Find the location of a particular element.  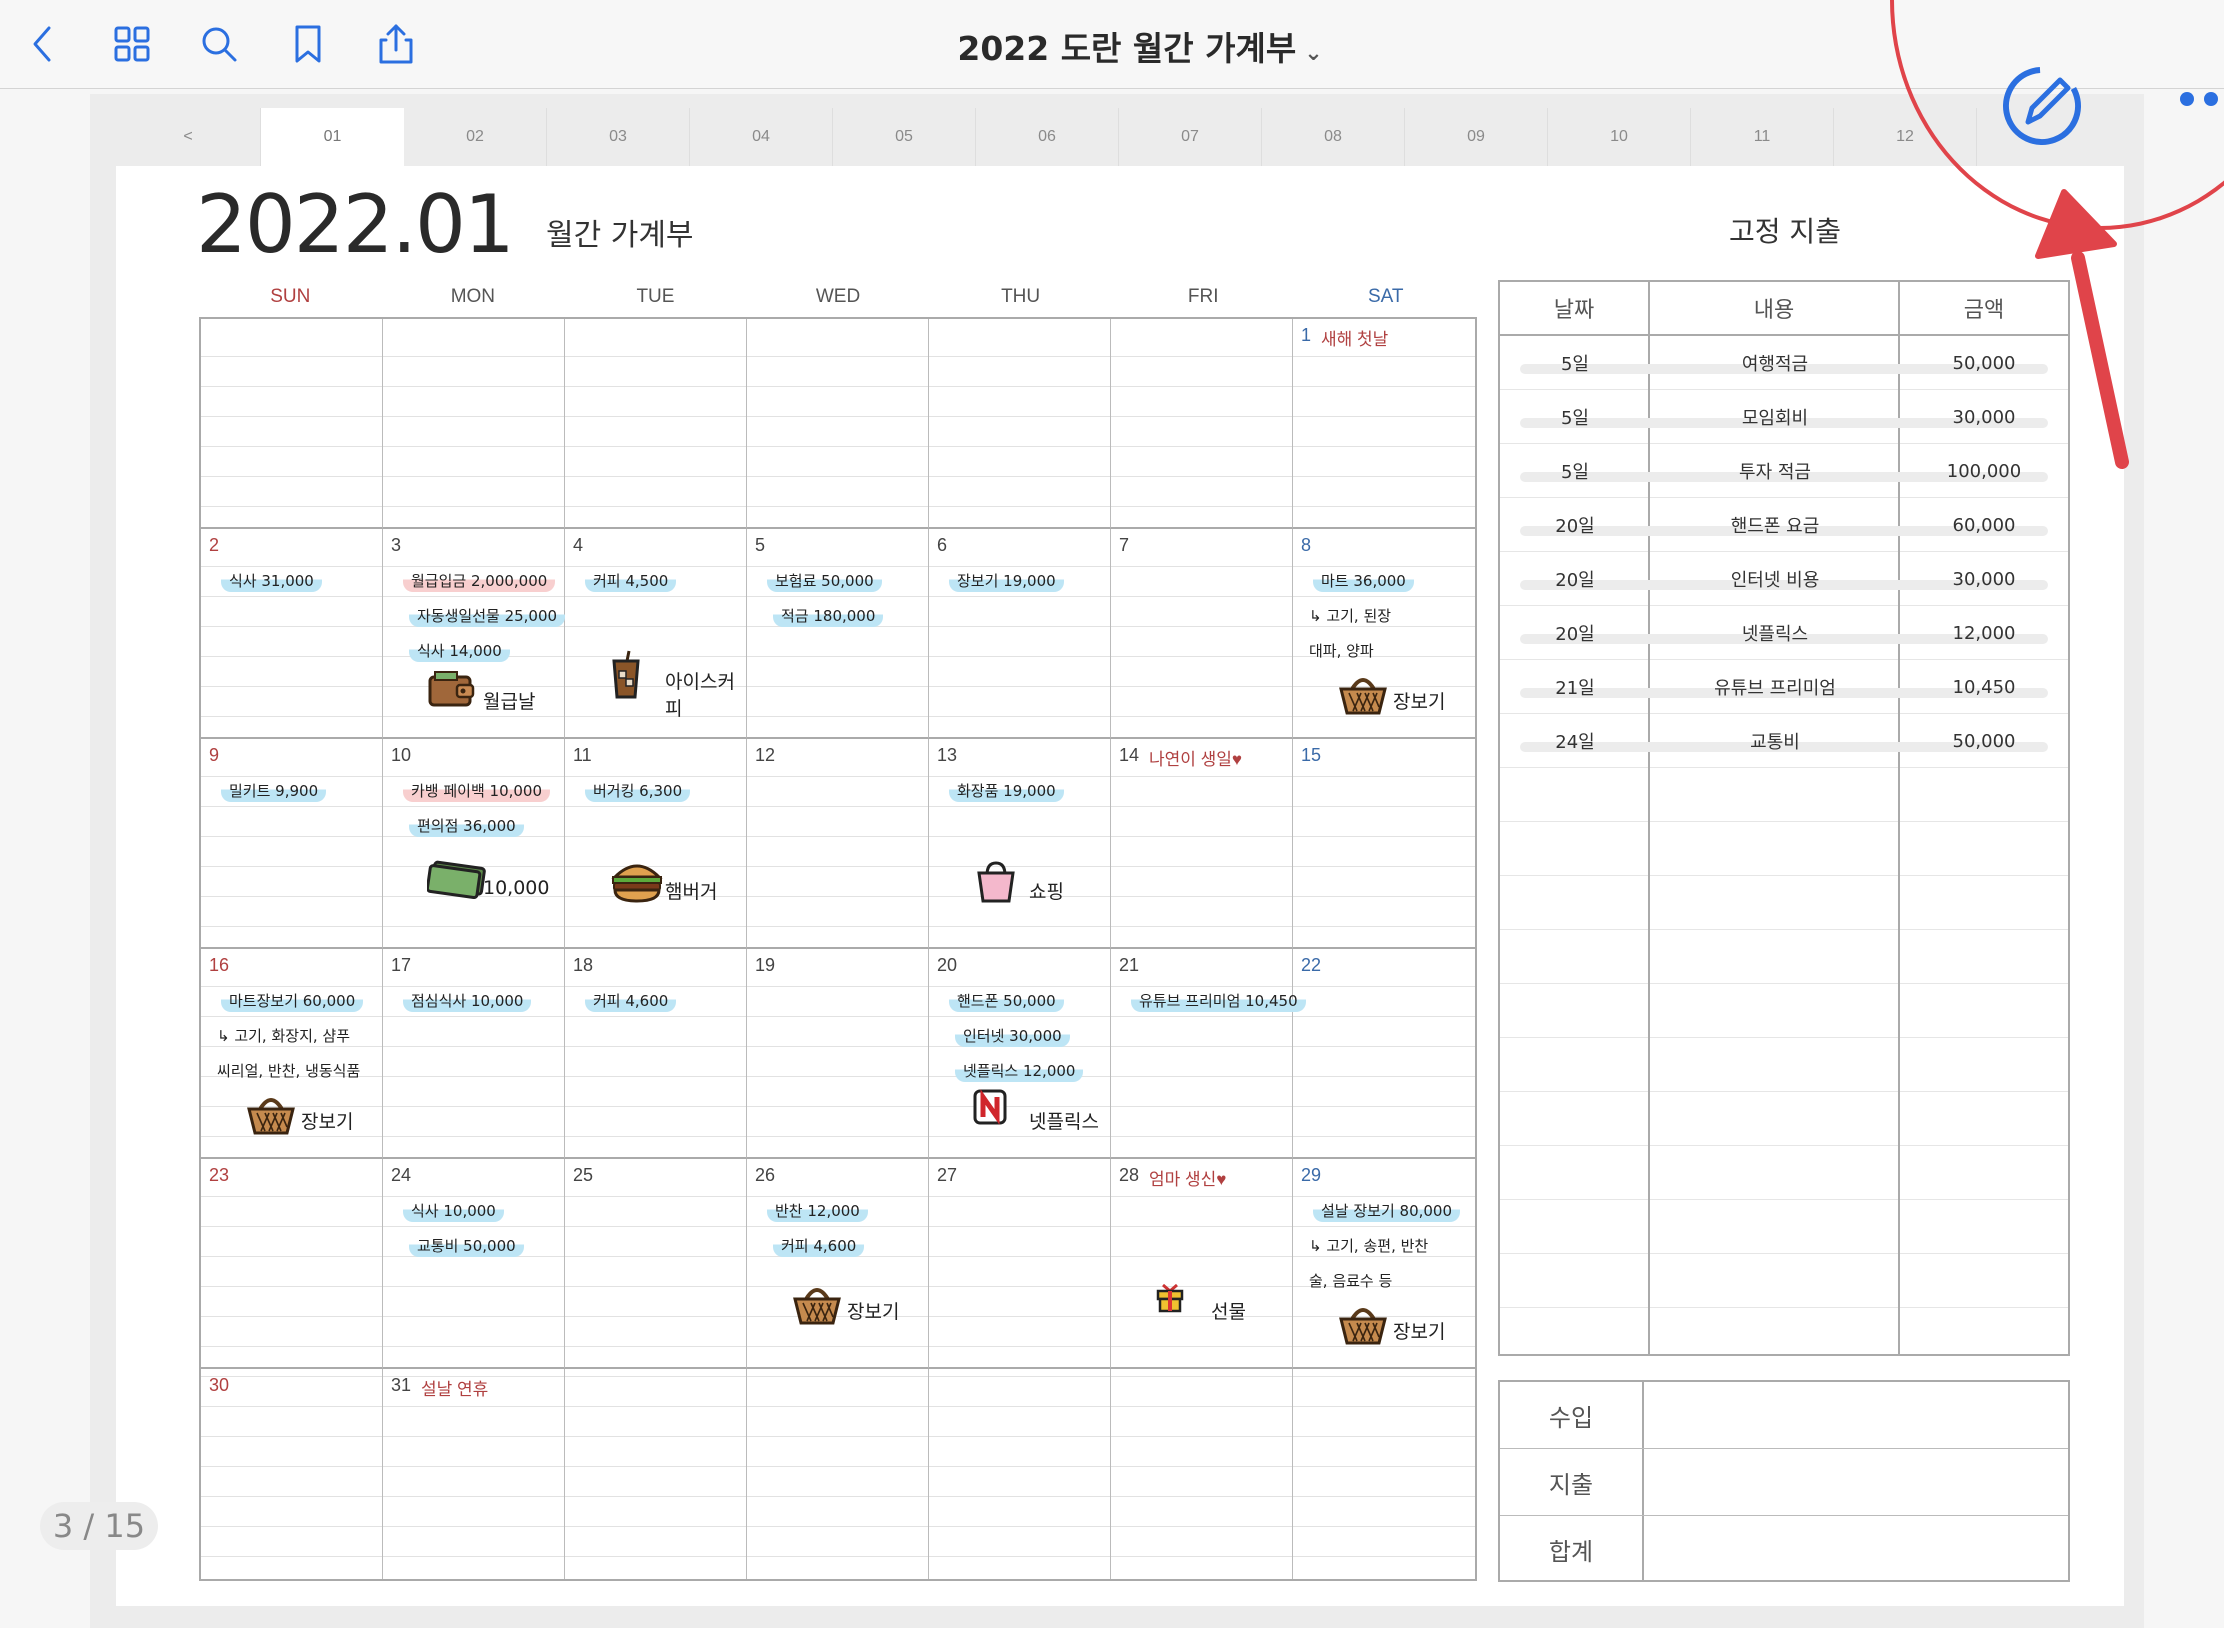

day-cell-28: 28 엄마 생신♥ 선물 is located at coordinates (1202, 1264).